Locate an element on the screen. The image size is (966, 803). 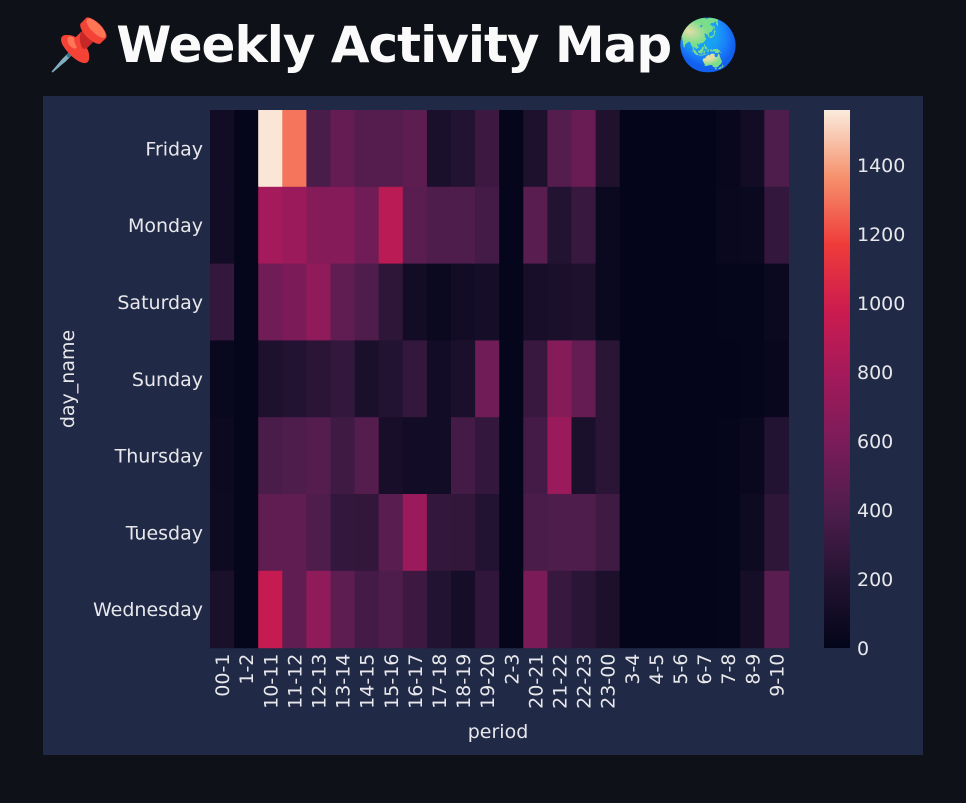
x-tick-label: 10-11 is located at coordinates (271, 681).